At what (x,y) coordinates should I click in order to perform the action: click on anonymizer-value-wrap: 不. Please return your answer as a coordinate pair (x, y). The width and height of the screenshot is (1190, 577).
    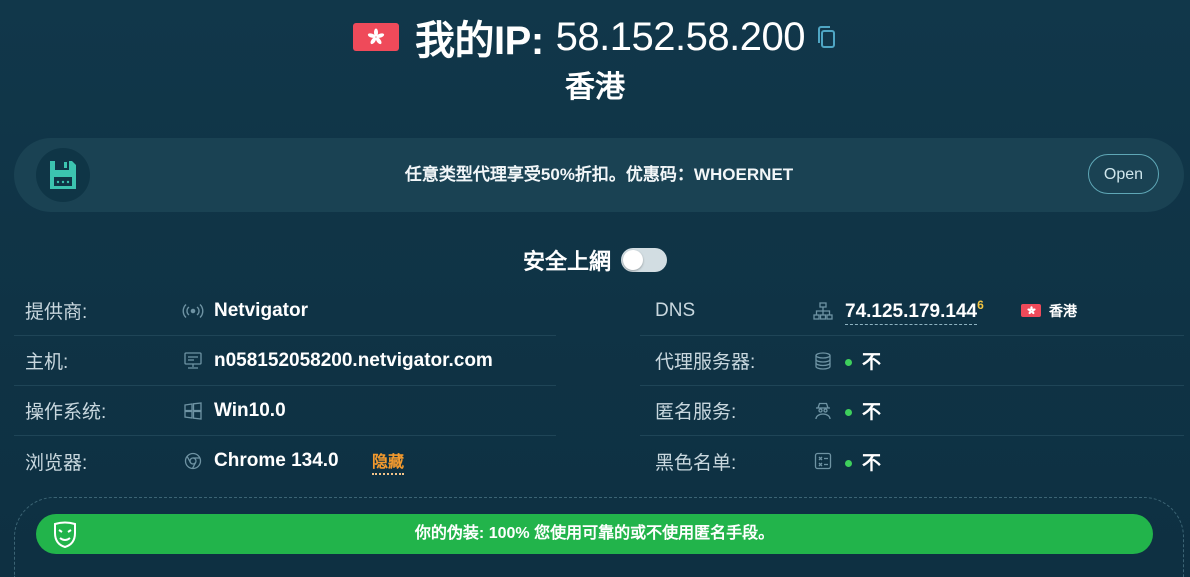
    Looking at the image, I should click on (863, 410).